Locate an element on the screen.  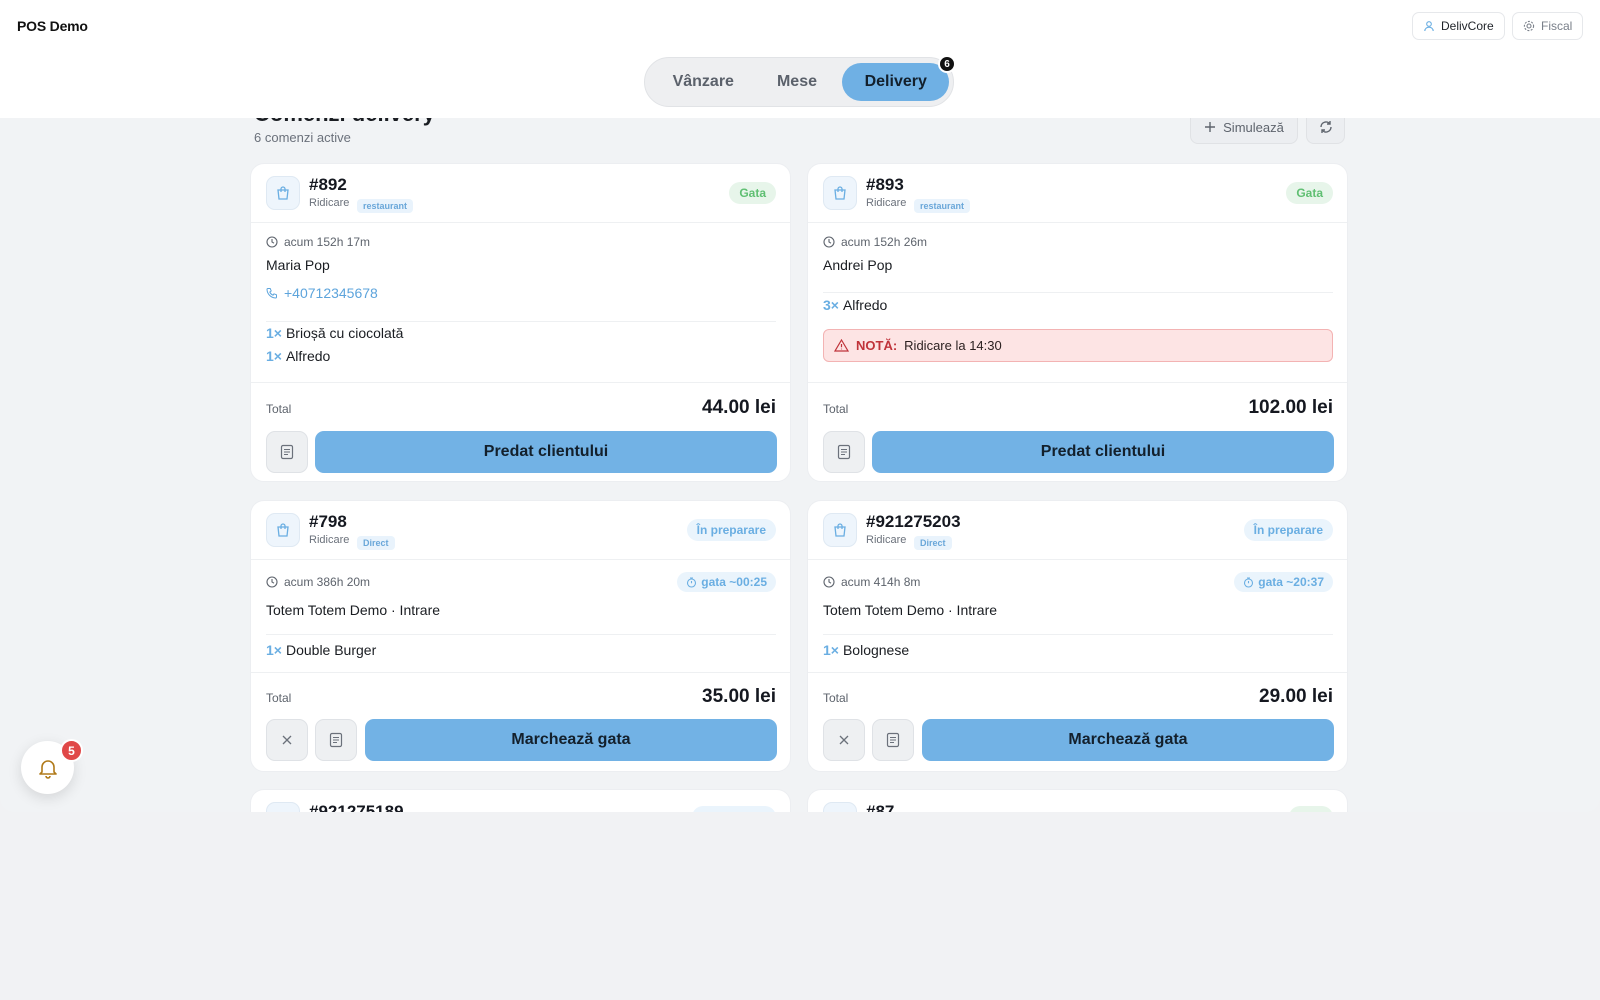
tab-delivery: Delivery 6 is located at coordinates (899, 78).